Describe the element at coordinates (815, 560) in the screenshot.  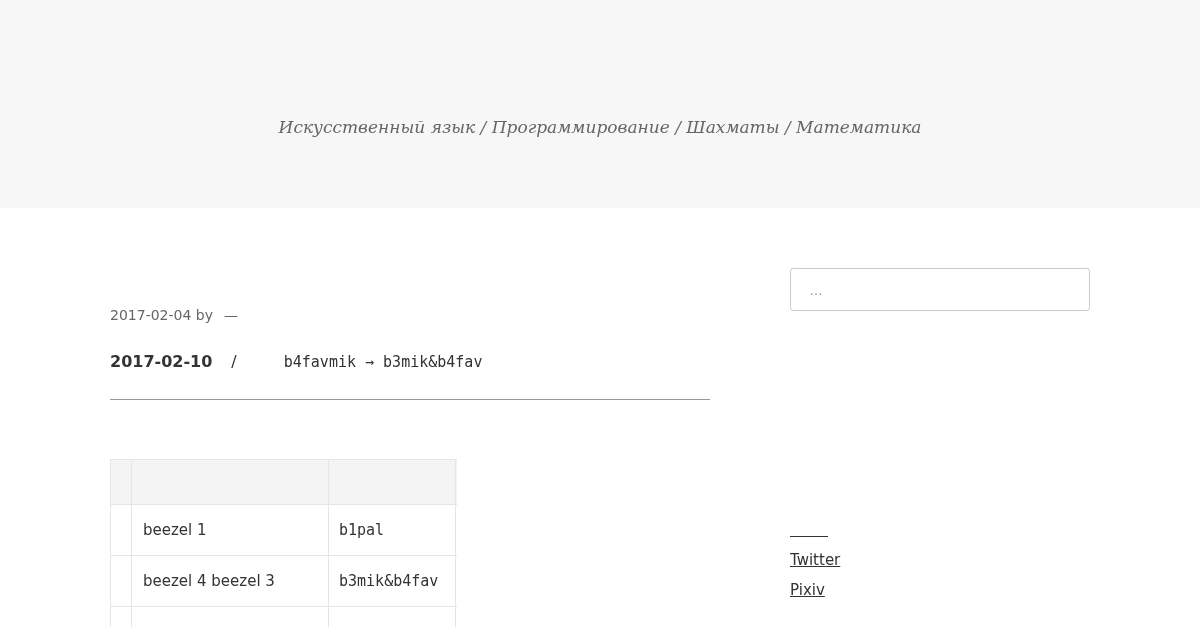
I see `sidebar-link: Twitter` at that location.